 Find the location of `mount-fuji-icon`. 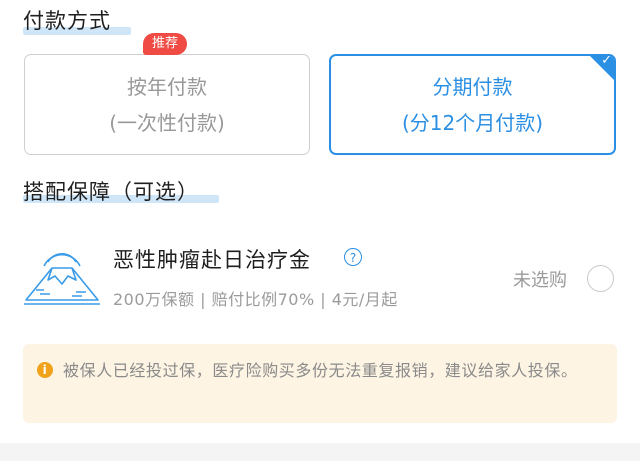

mount-fuji-icon is located at coordinates (62, 279).